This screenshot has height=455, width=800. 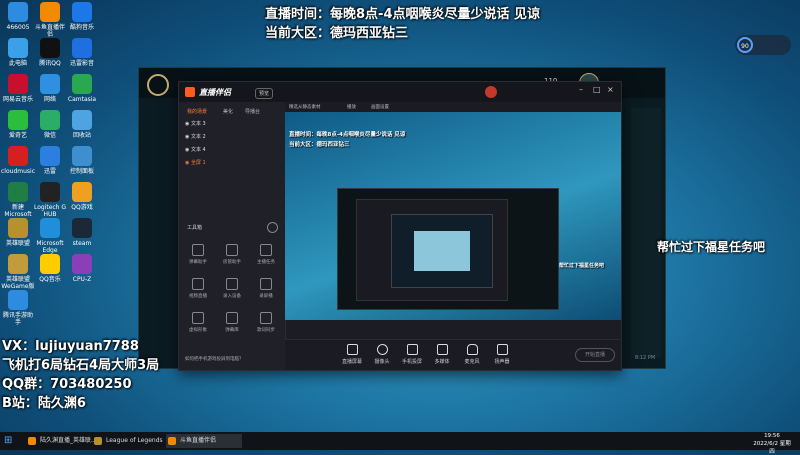 I want to click on desktop-icon: QQ游戏, so click(x=82, y=196).